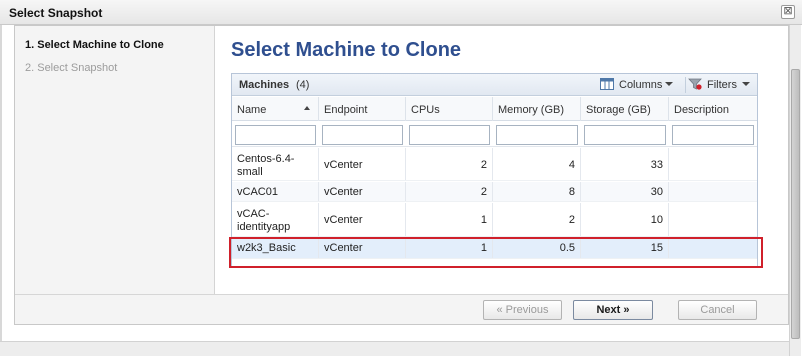  What do you see at coordinates (625, 191) in the screenshot?
I see `cell-storage: 30` at bounding box center [625, 191].